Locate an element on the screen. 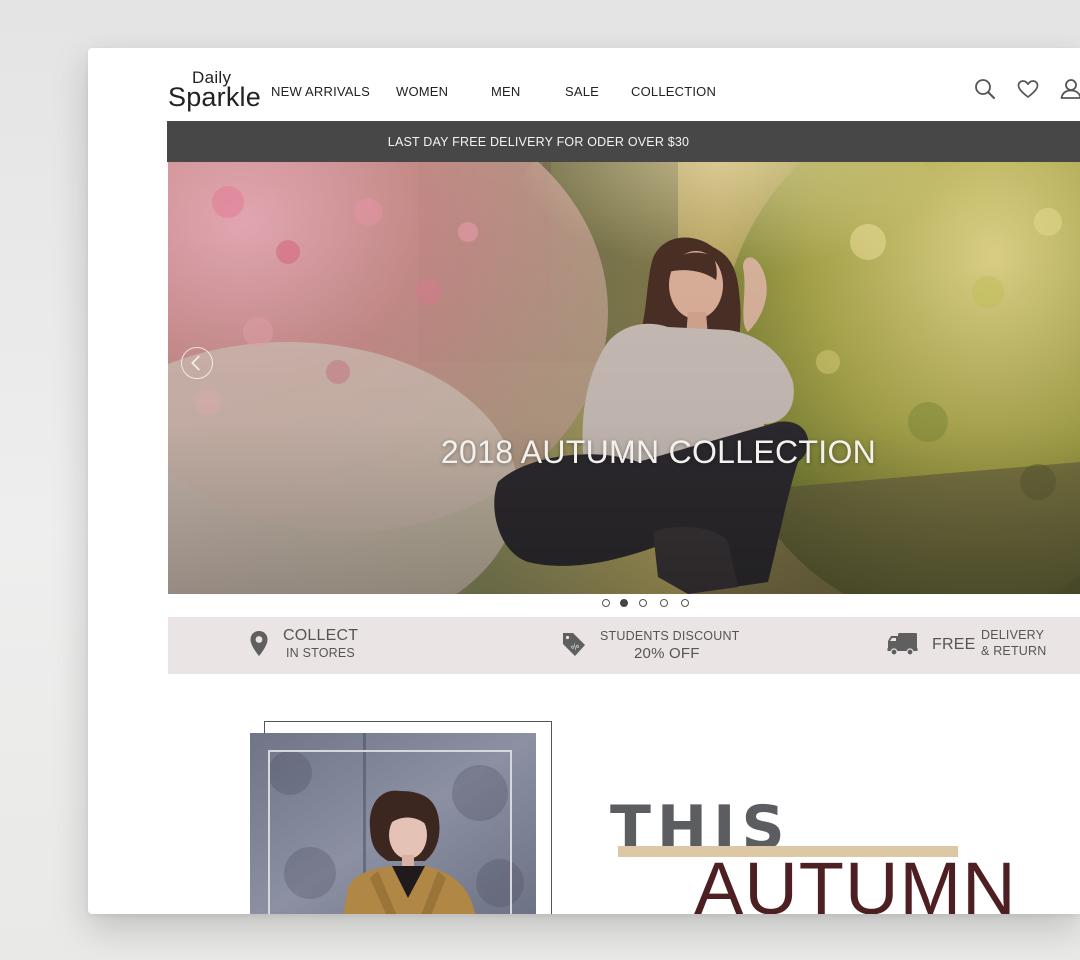 The image size is (1080, 960). delivery-free-label: FREE is located at coordinates (954, 644).